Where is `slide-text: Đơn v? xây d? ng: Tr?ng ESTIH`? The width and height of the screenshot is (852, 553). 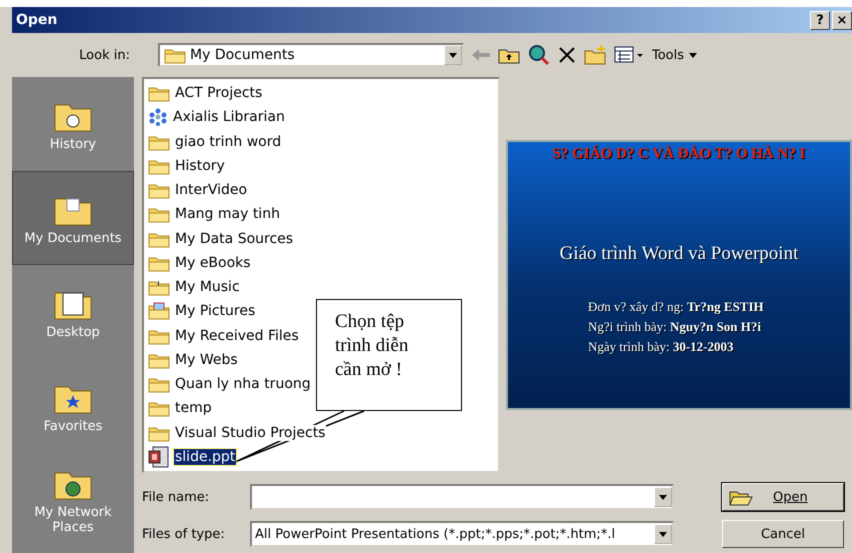 slide-text: Đơn v? xây d? ng: Tr?ng ESTIH is located at coordinates (676, 307).